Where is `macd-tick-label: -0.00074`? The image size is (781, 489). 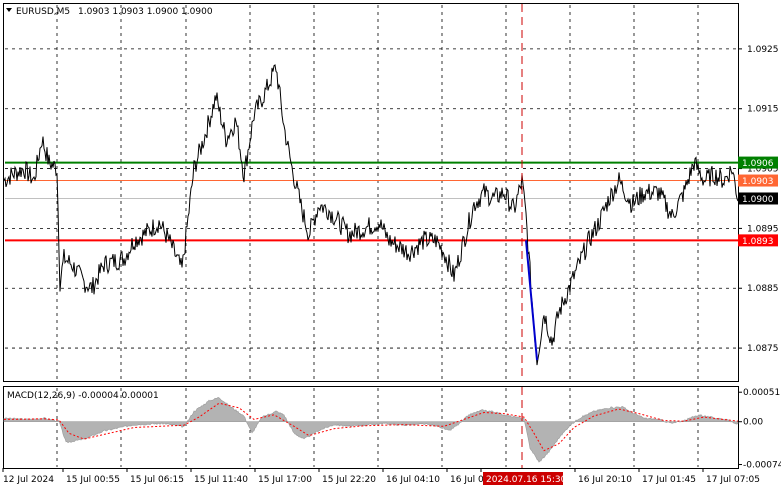 macd-tick-label: -0.00074 is located at coordinates (762, 466).